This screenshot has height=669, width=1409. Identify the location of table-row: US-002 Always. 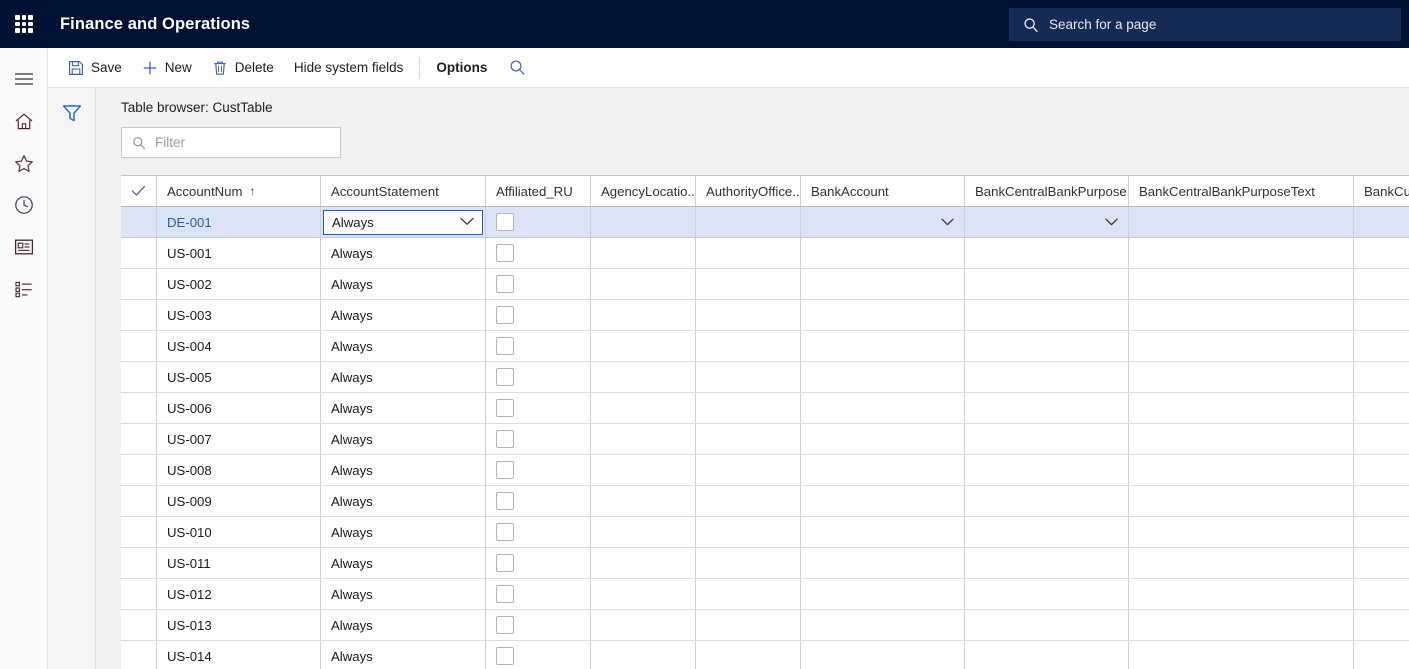
(765, 284).